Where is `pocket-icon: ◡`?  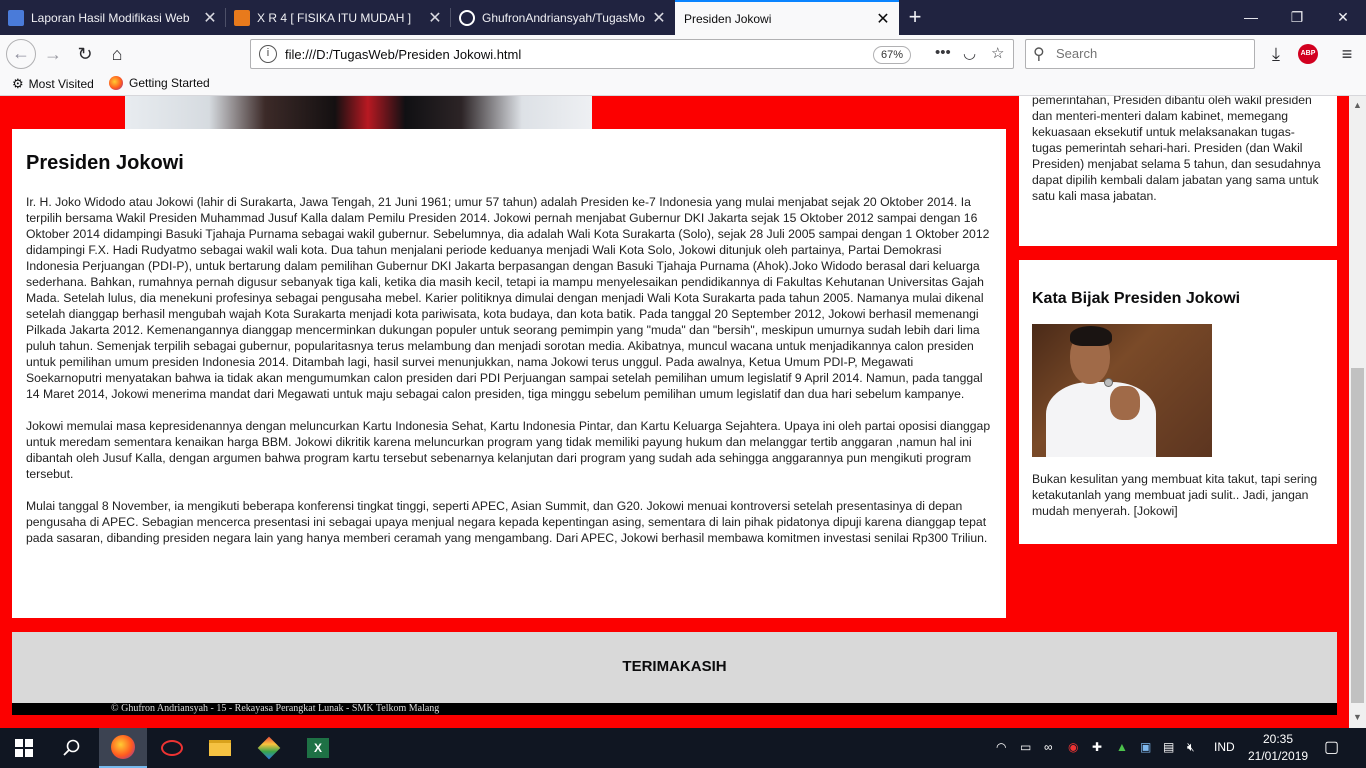
pocket-icon: ◡ is located at coordinates (969, 53).